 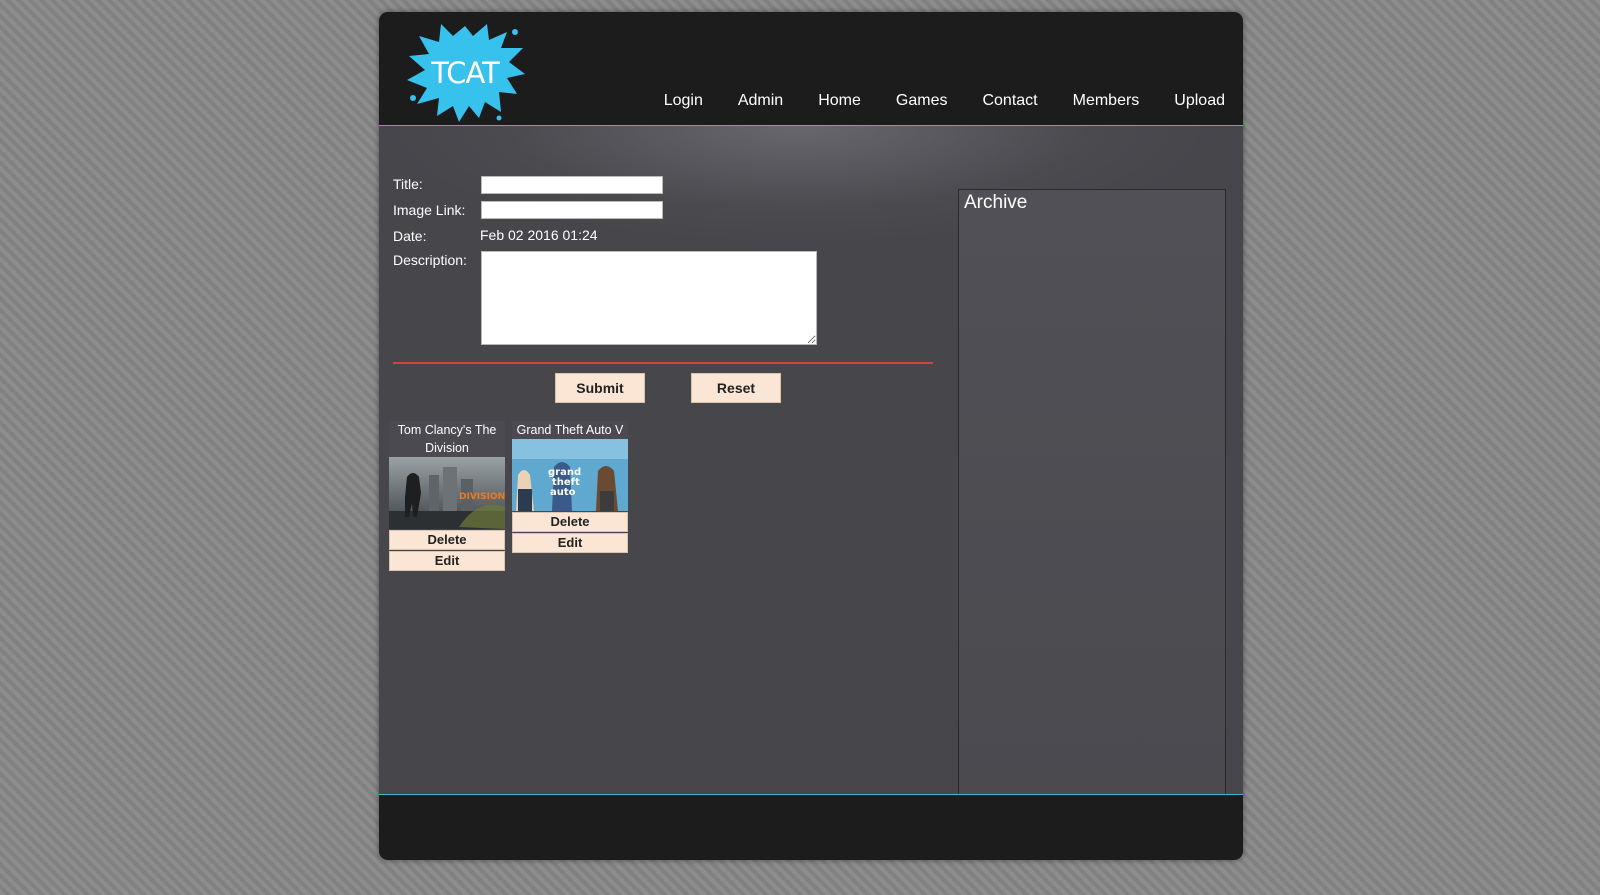 I want to click on gta-v-cover-image: grand theft auto, so click(x=570, y=475).